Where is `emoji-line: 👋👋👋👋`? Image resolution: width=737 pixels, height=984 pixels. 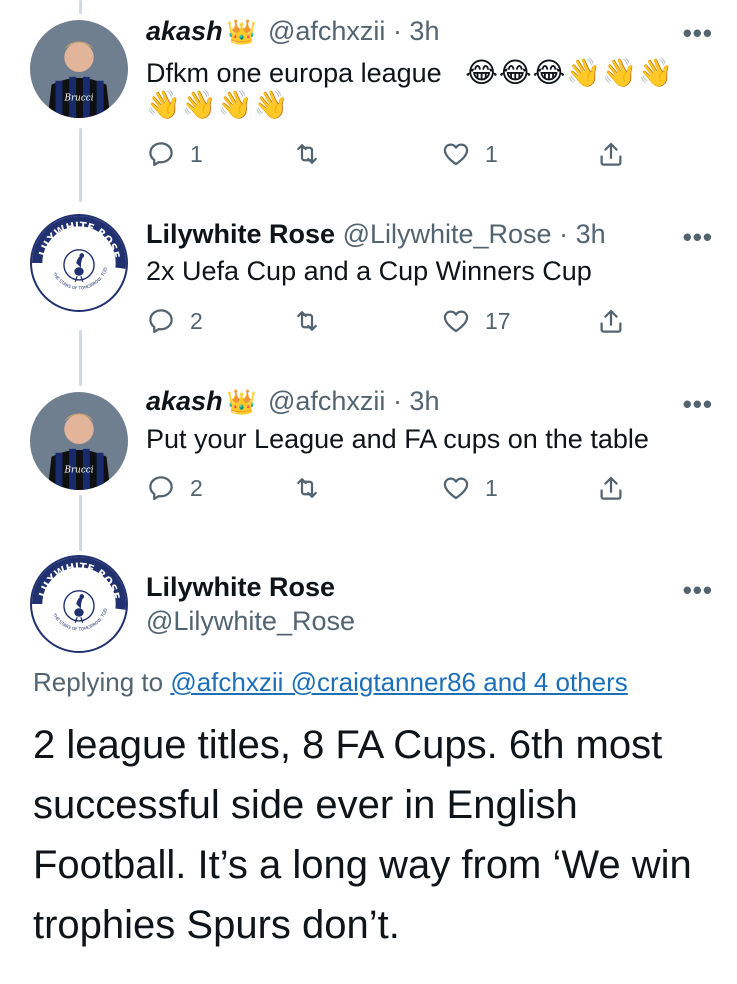 emoji-line: 👋👋👋👋 is located at coordinates (218, 104).